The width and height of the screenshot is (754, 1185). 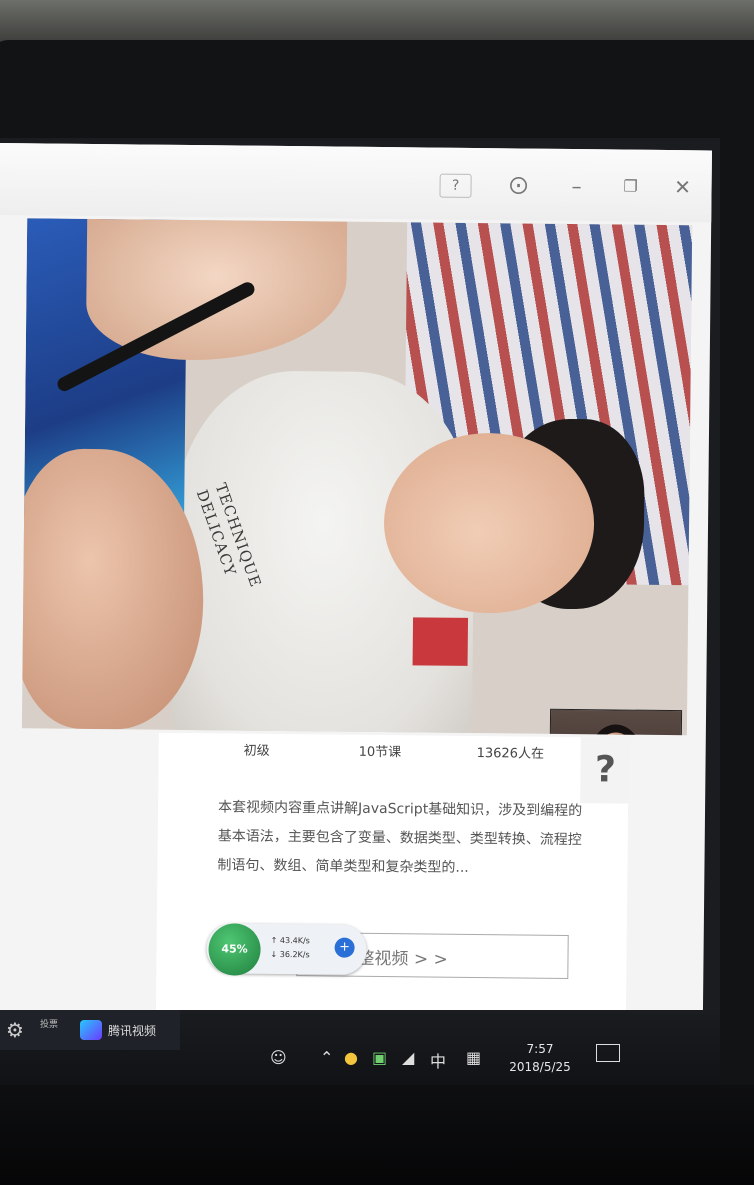 I want to click on course-level: 初级, so click(x=256, y=751).